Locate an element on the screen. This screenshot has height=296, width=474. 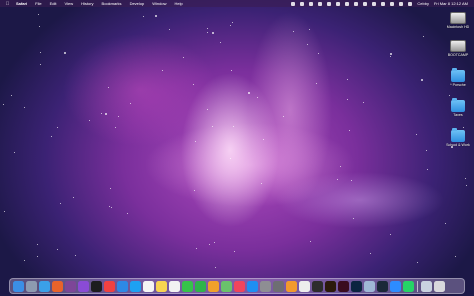
dock-maps-icon is located at coordinates (226, 286).